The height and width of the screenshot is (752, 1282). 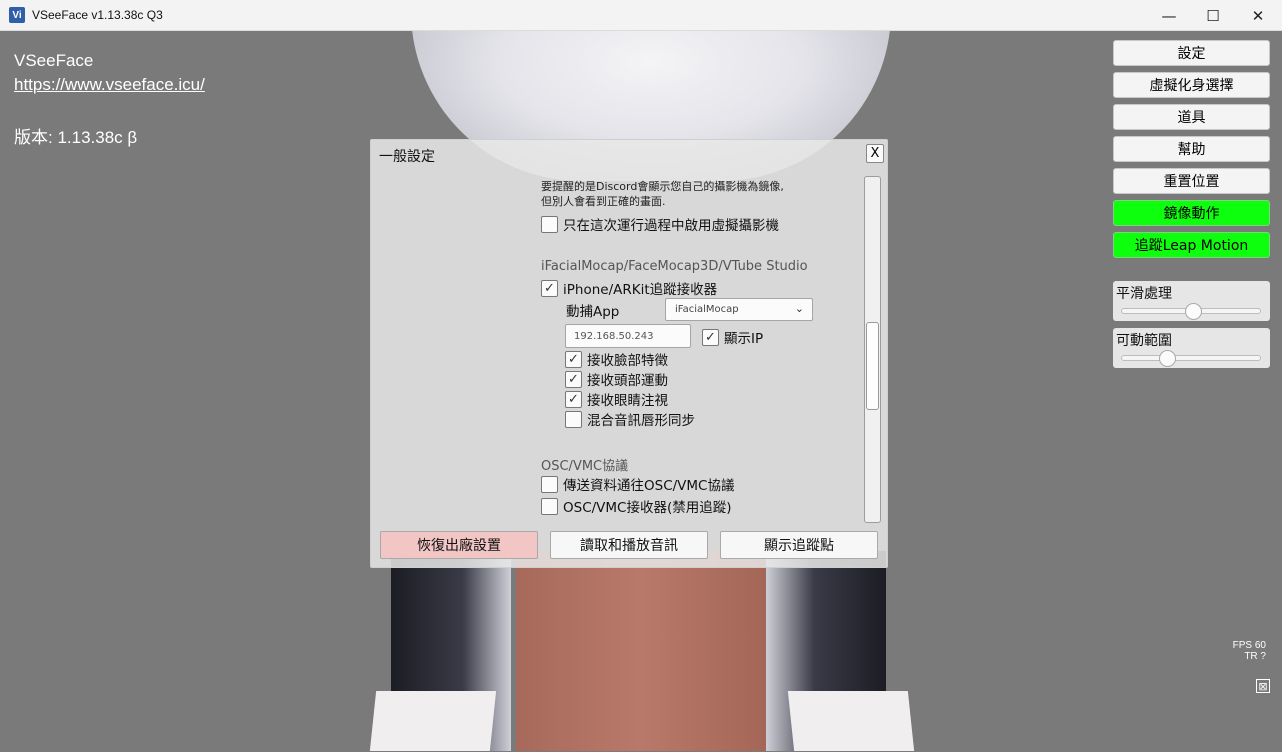 I want to click on app-icon: Vi, so click(x=17, y=15).